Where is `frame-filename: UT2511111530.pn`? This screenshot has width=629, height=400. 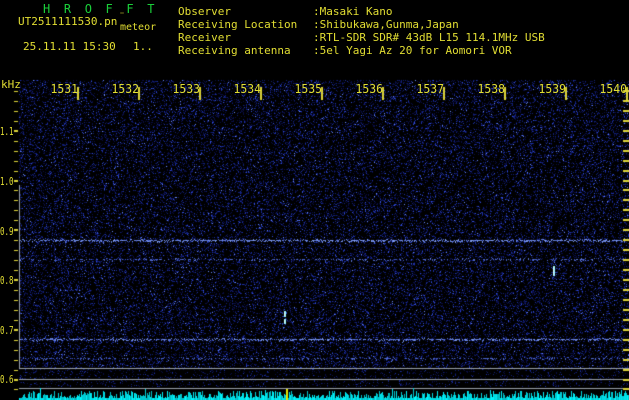 frame-filename: UT2511111530.pn is located at coordinates (68, 21).